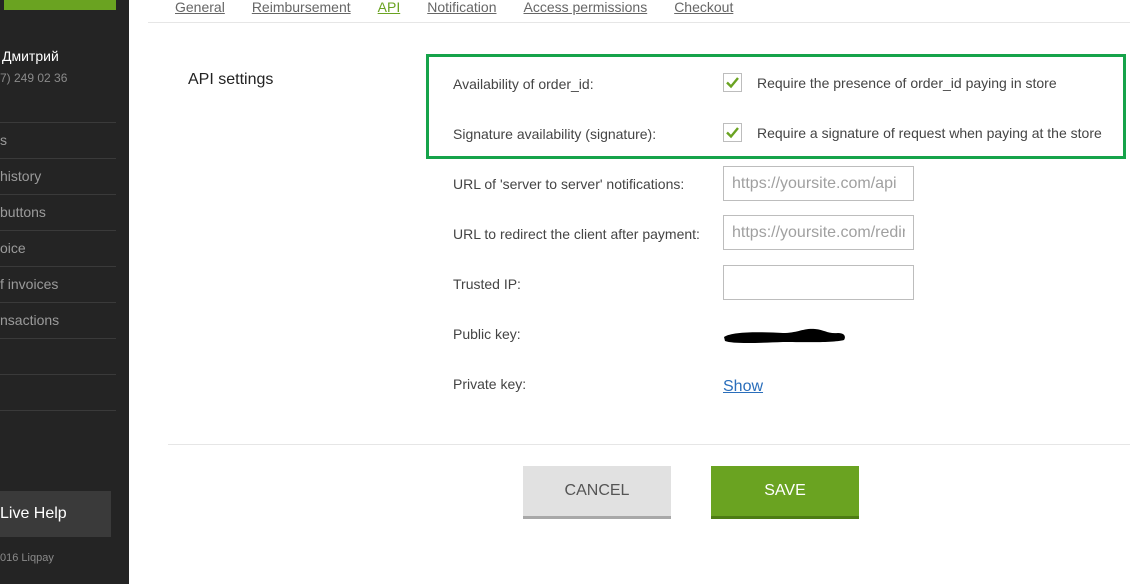  I want to click on sidebar-top-button, so click(60, 5).